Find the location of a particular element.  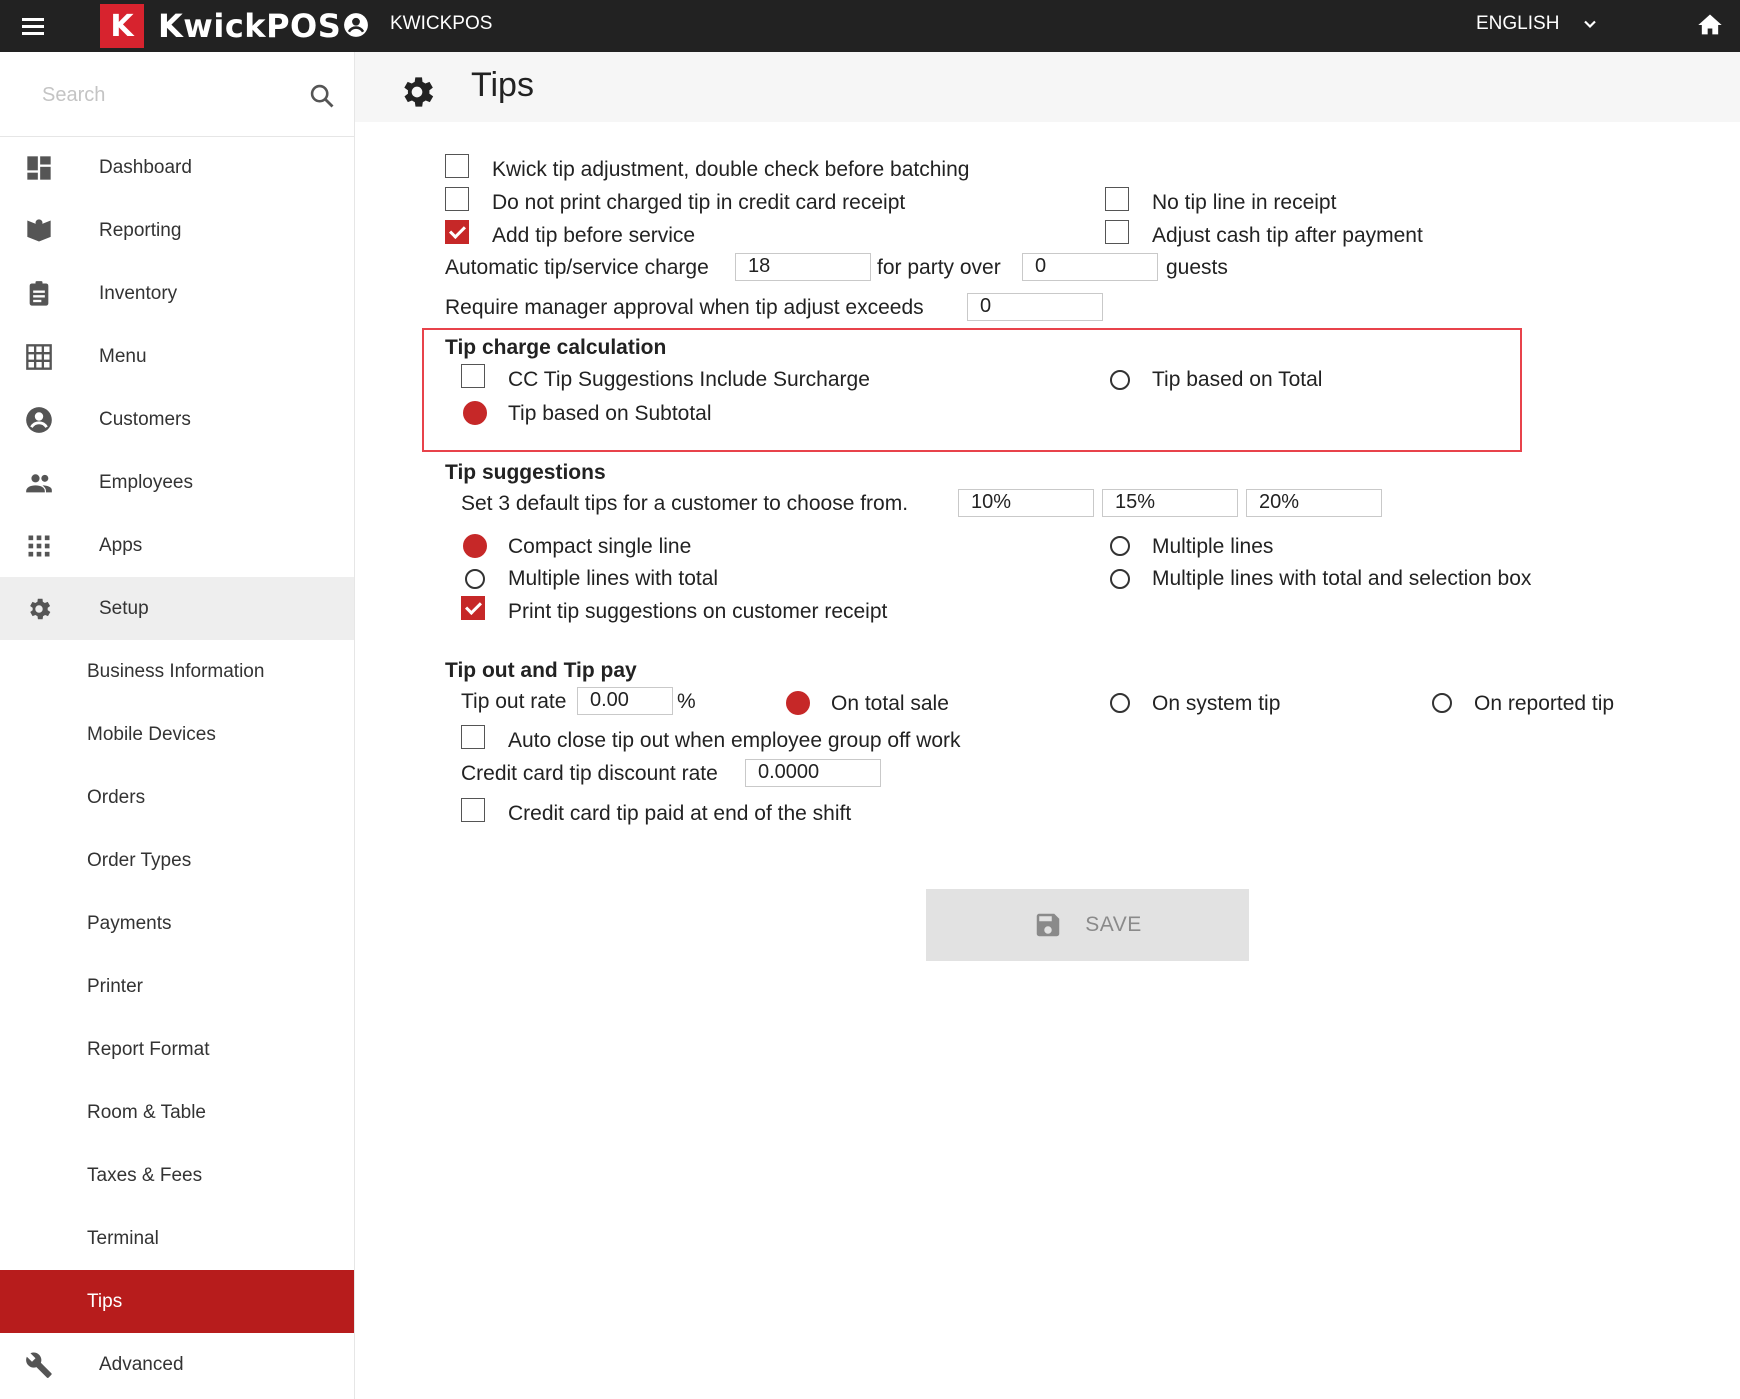

setup-item-label: Taxes & Fees is located at coordinates (145, 1175).